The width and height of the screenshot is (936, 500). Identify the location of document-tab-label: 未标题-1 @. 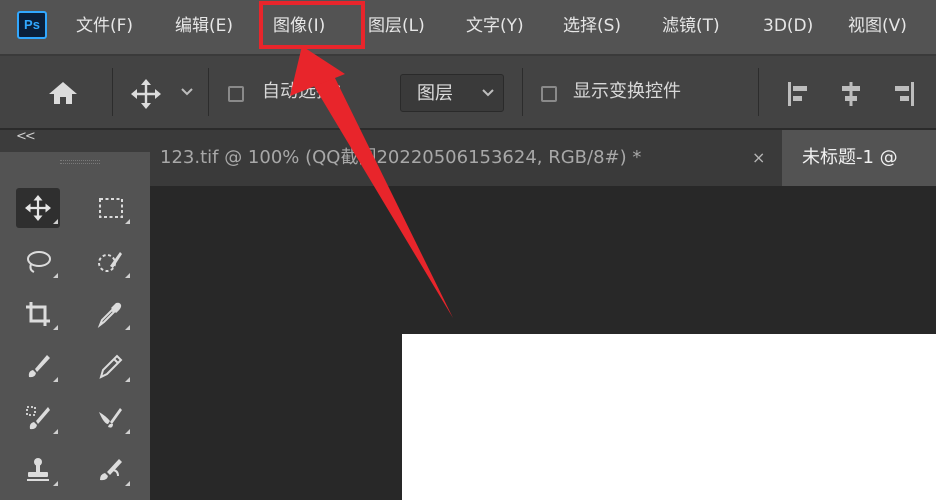
(850, 157).